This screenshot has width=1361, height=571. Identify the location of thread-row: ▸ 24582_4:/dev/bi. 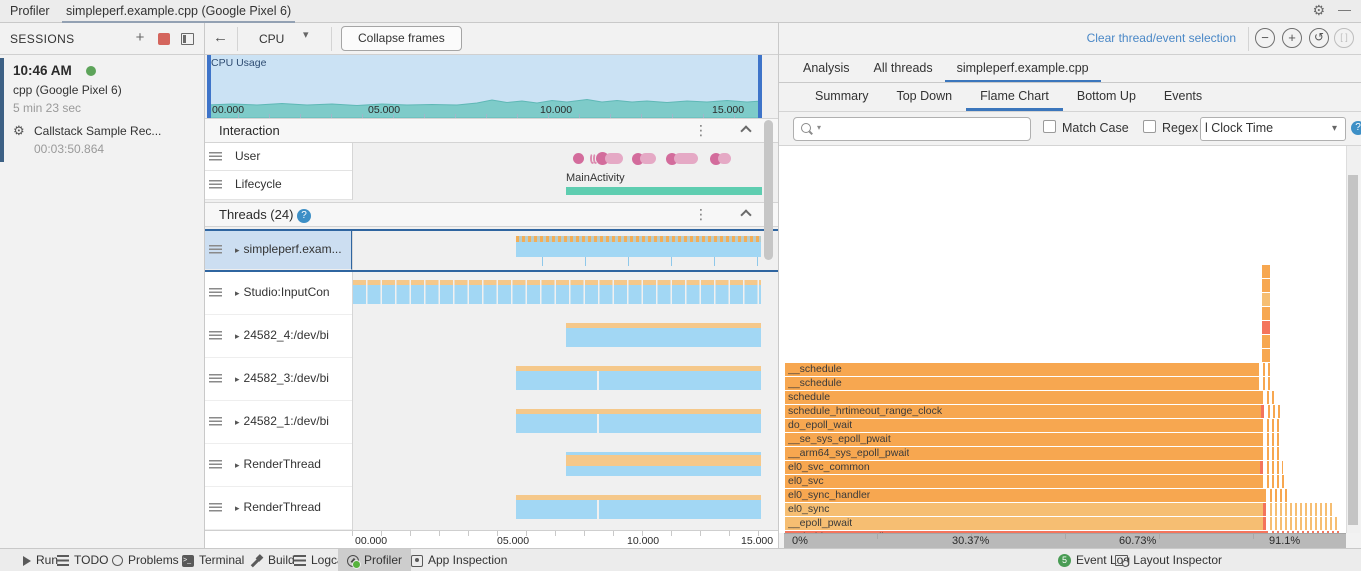
(491, 336).